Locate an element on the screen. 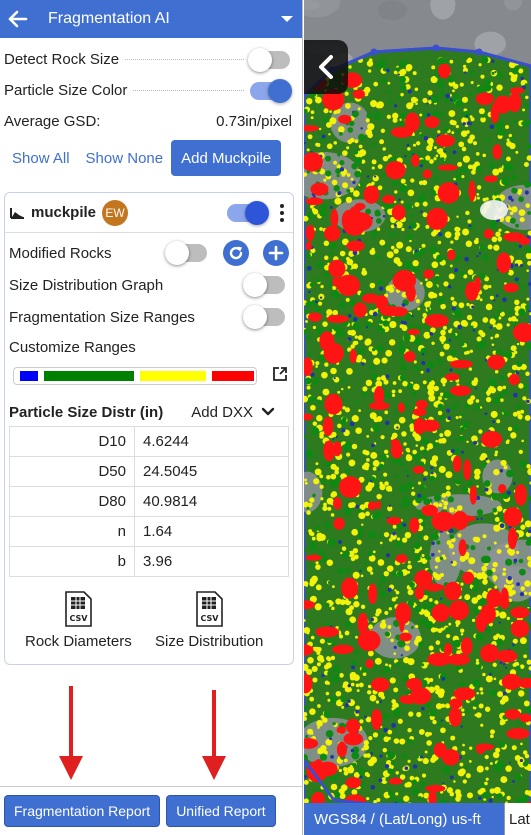  modified-rocks-row: Modified Rocks is located at coordinates (149, 253).